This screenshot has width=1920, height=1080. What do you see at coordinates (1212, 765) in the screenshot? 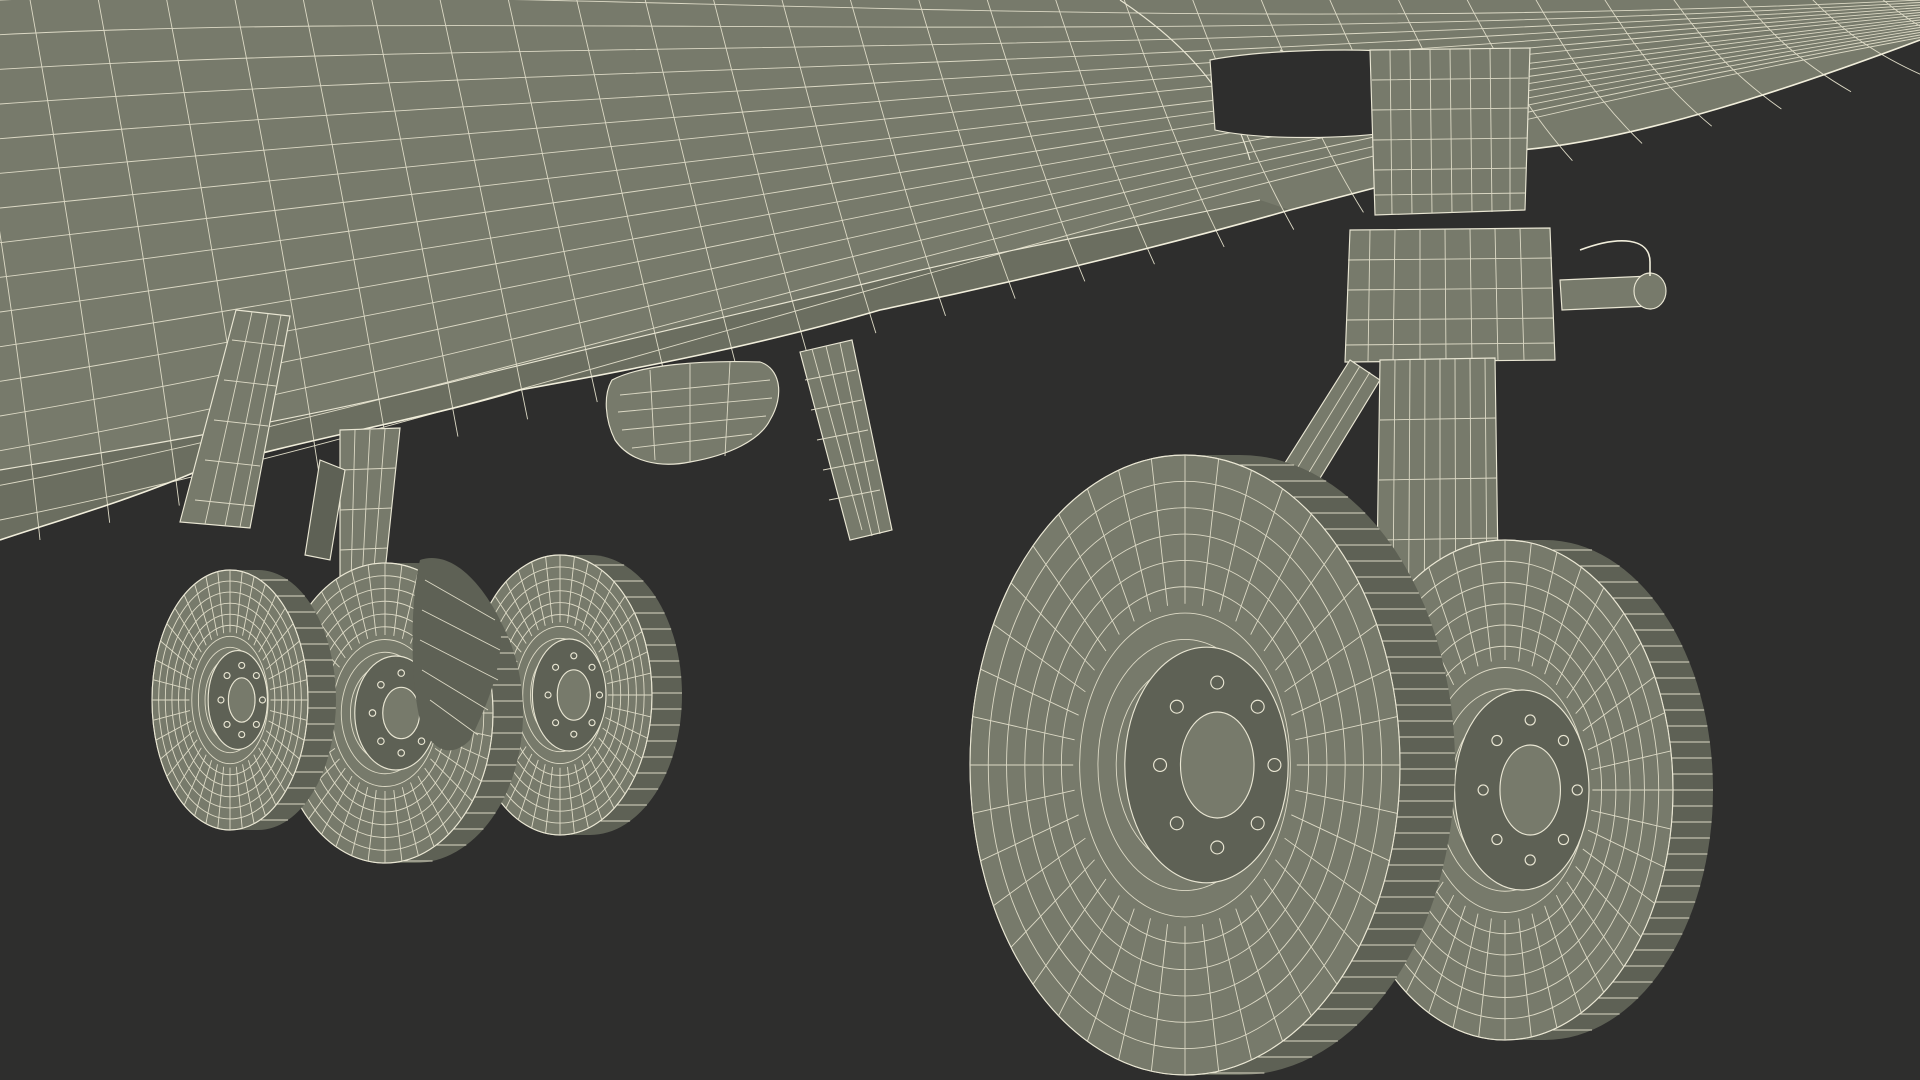
I see `main-wheel-front` at bounding box center [1212, 765].